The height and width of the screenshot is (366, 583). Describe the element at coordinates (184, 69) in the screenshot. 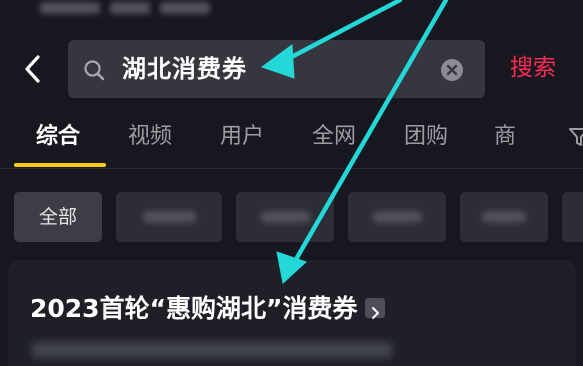

I see `search-query-text: 湖北消费券` at that location.